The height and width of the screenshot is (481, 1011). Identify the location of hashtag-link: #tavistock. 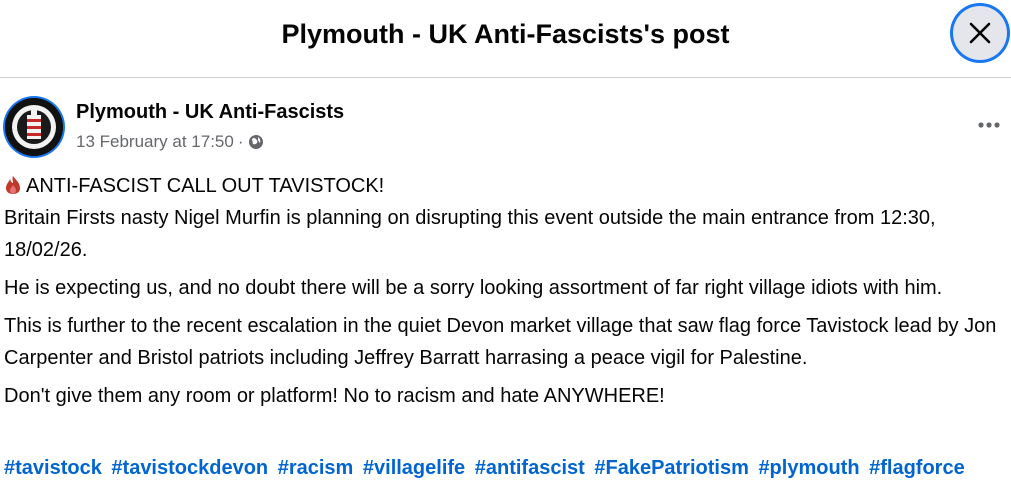
(53, 468).